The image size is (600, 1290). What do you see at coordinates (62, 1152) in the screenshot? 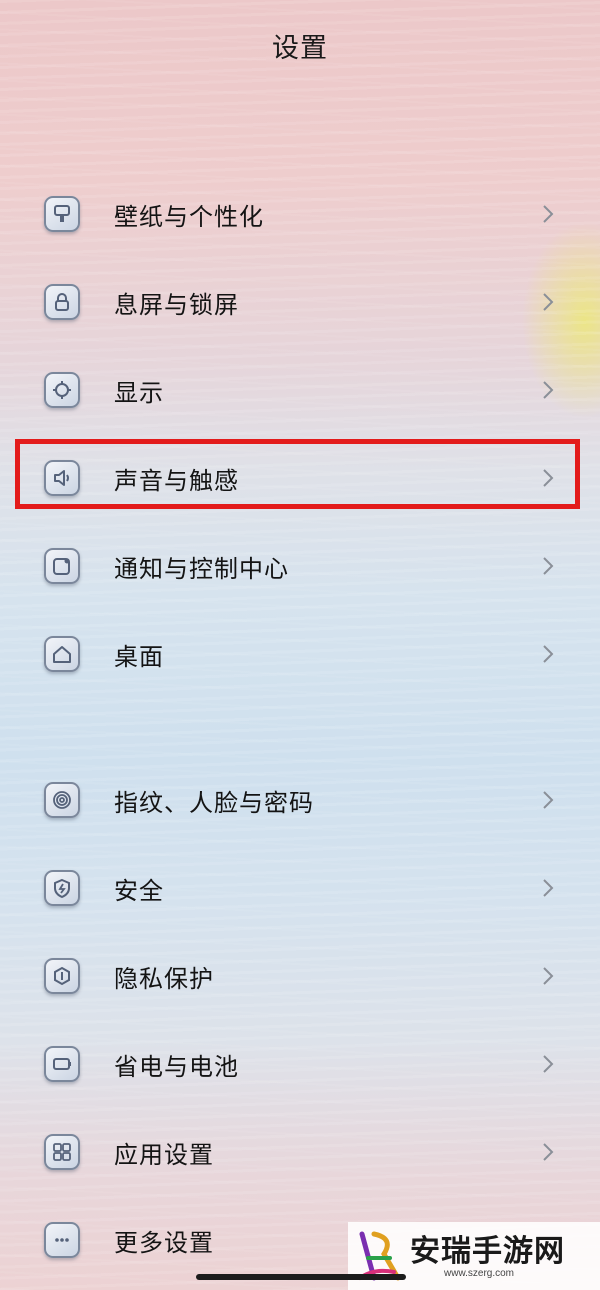
I see `apps-grid-icon` at bounding box center [62, 1152].